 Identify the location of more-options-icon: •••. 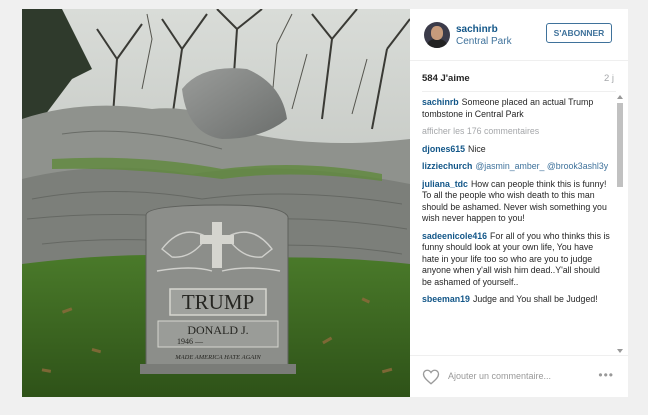
(606, 375).